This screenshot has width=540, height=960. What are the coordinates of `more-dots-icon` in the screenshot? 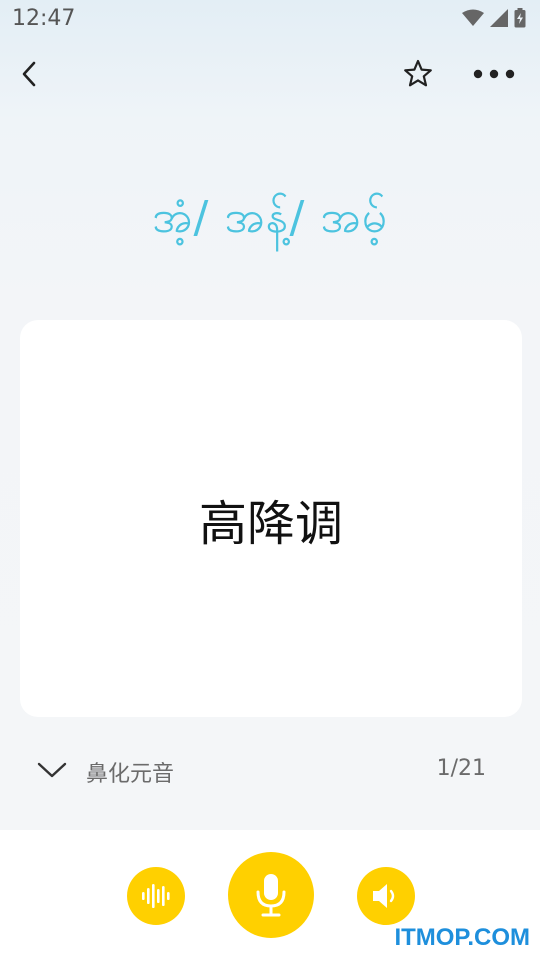 It's located at (494, 74).